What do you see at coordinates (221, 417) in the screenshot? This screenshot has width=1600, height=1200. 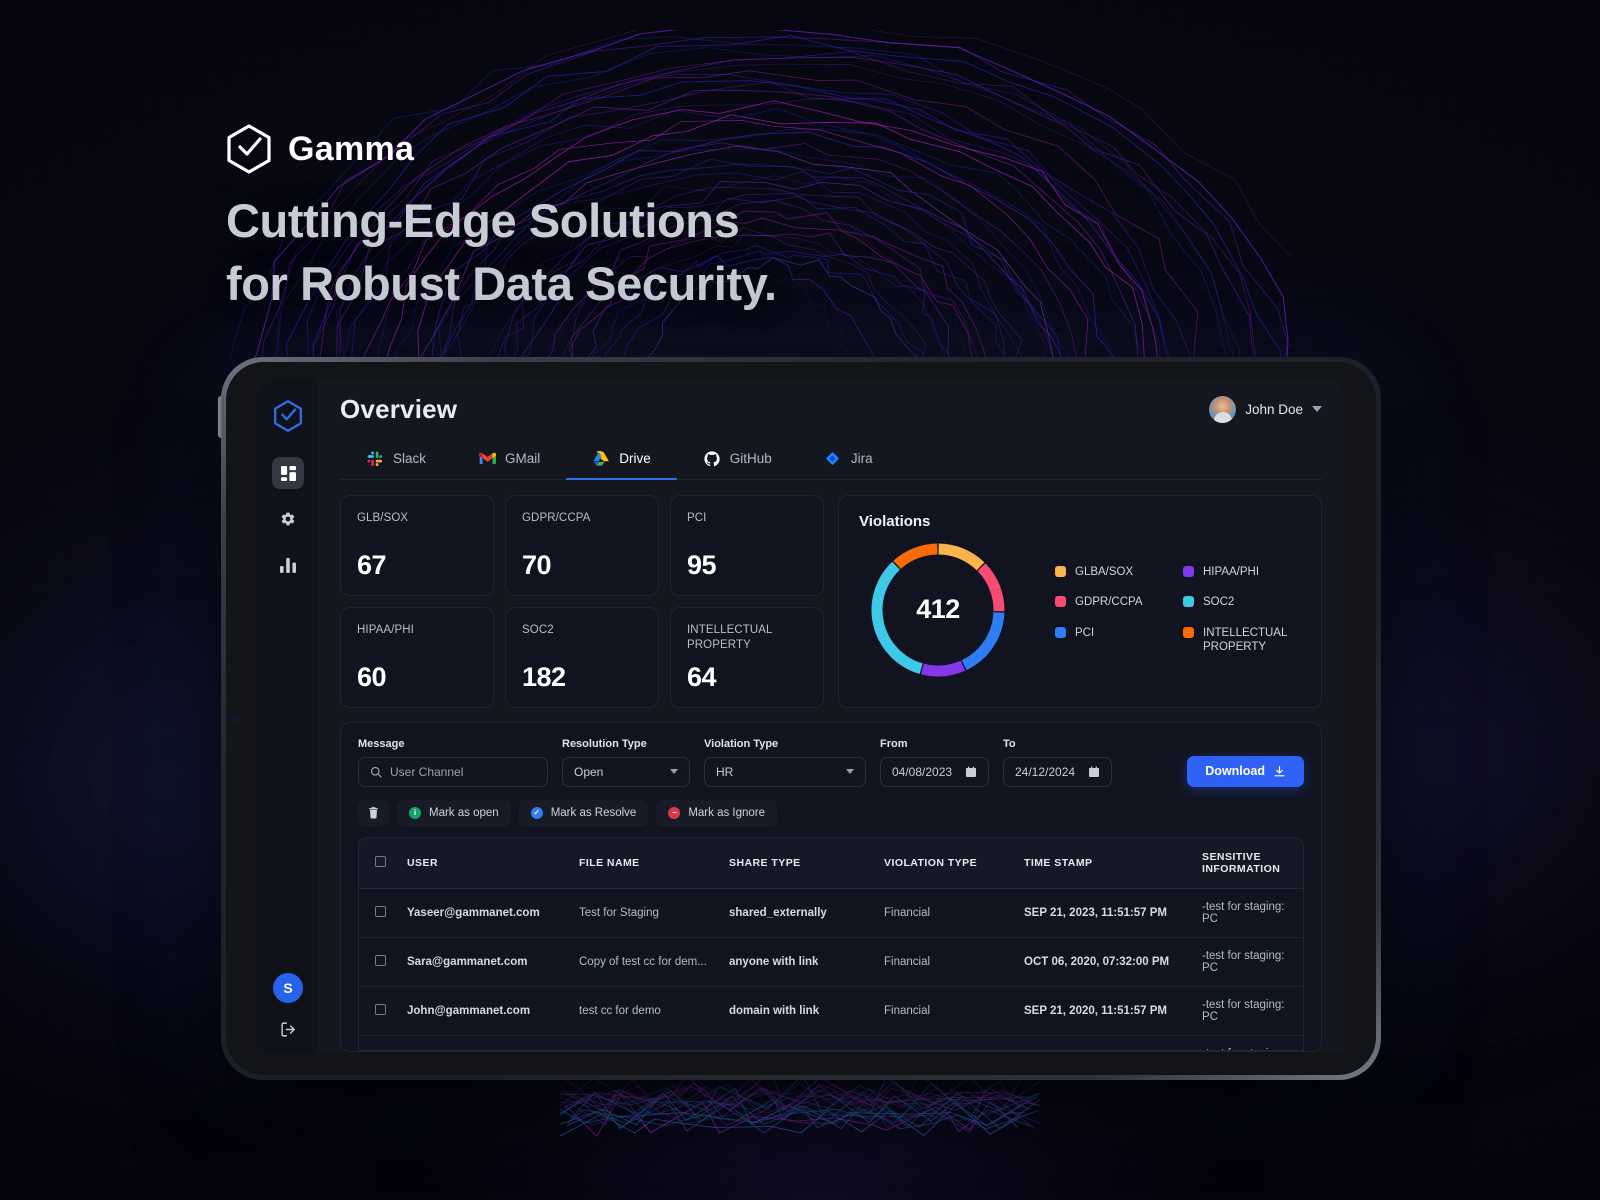 I see `tablet-side-button` at bounding box center [221, 417].